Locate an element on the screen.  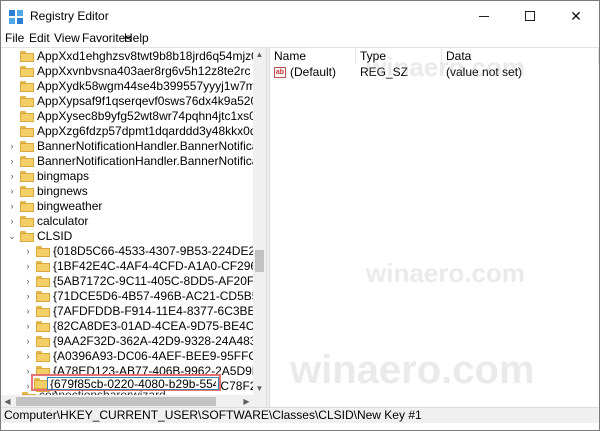
tree-item-label: {82CA8DE3-01AD-4CEA-9D75-BE4C51810A9E} is located at coordinates (159, 326).